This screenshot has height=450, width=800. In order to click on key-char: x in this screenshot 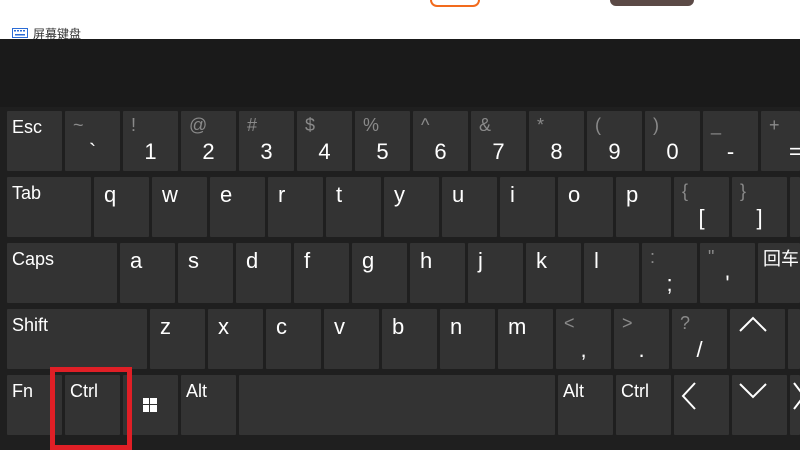, I will do `click(223, 326)`.